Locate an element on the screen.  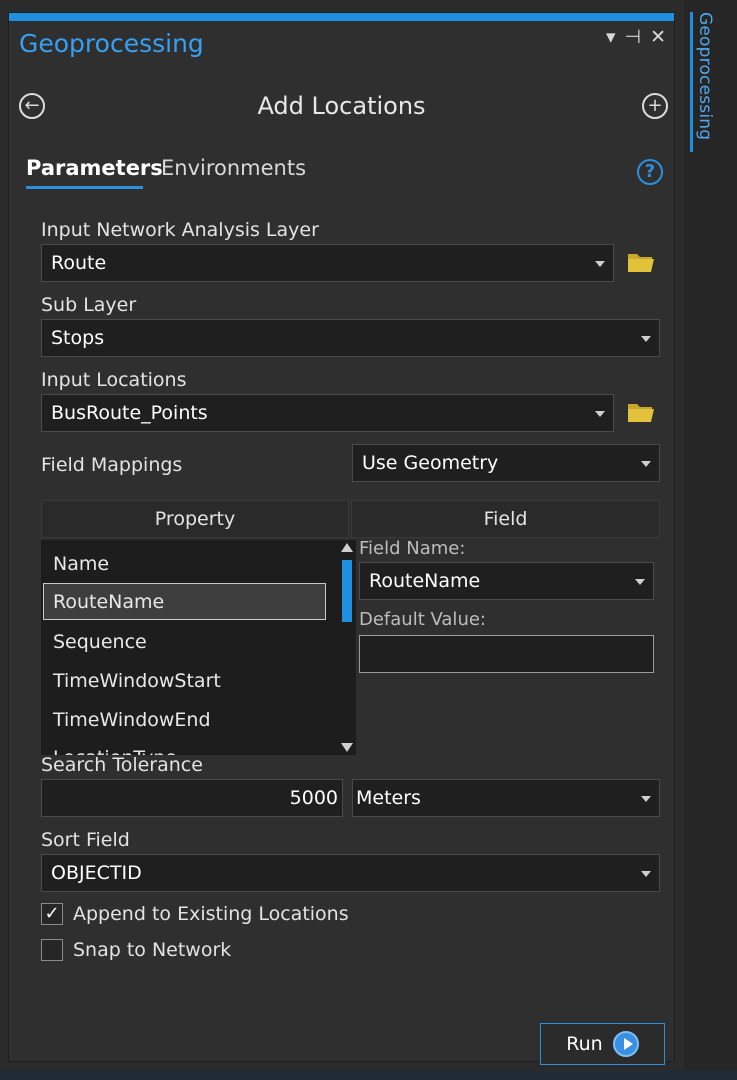
field-mappings-value: Use Geometry is located at coordinates (430, 463).